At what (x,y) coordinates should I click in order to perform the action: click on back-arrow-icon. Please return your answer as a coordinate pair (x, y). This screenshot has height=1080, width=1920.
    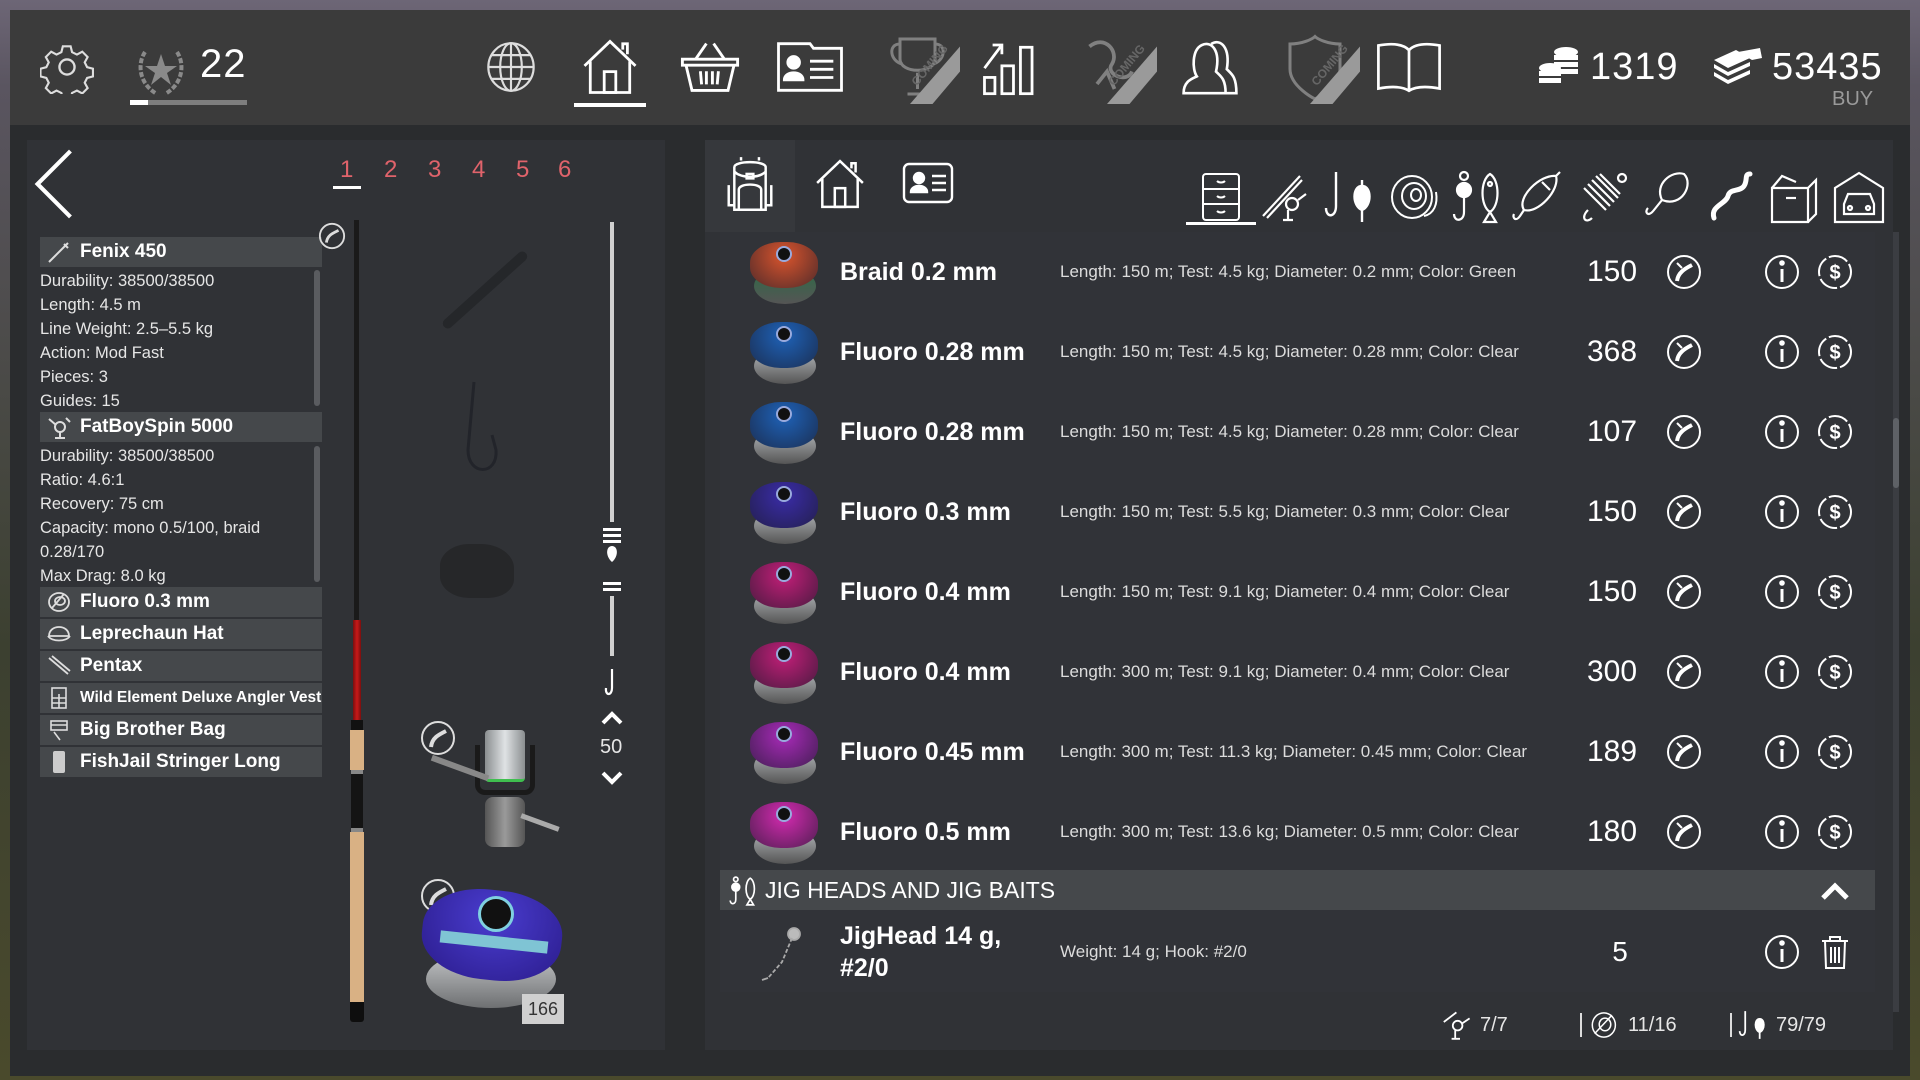
    Looking at the image, I should click on (54, 184).